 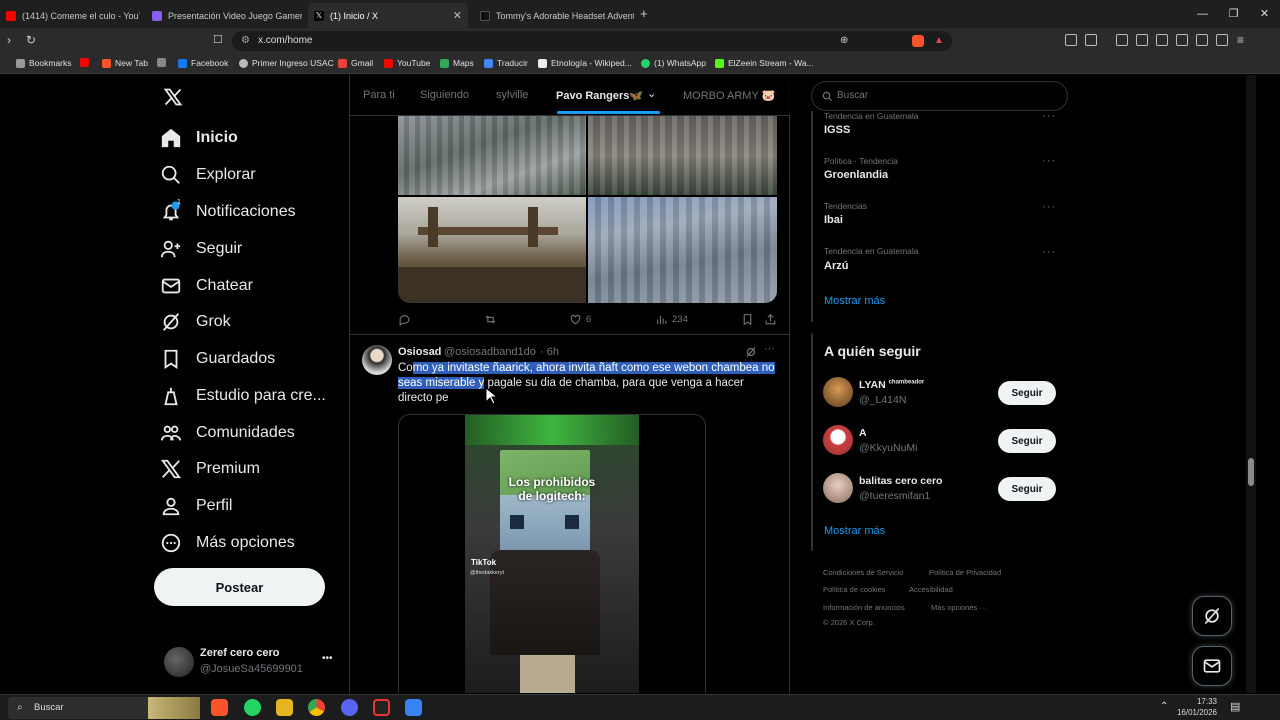 I want to click on maximize-icon: ❐, so click(x=1233, y=14).